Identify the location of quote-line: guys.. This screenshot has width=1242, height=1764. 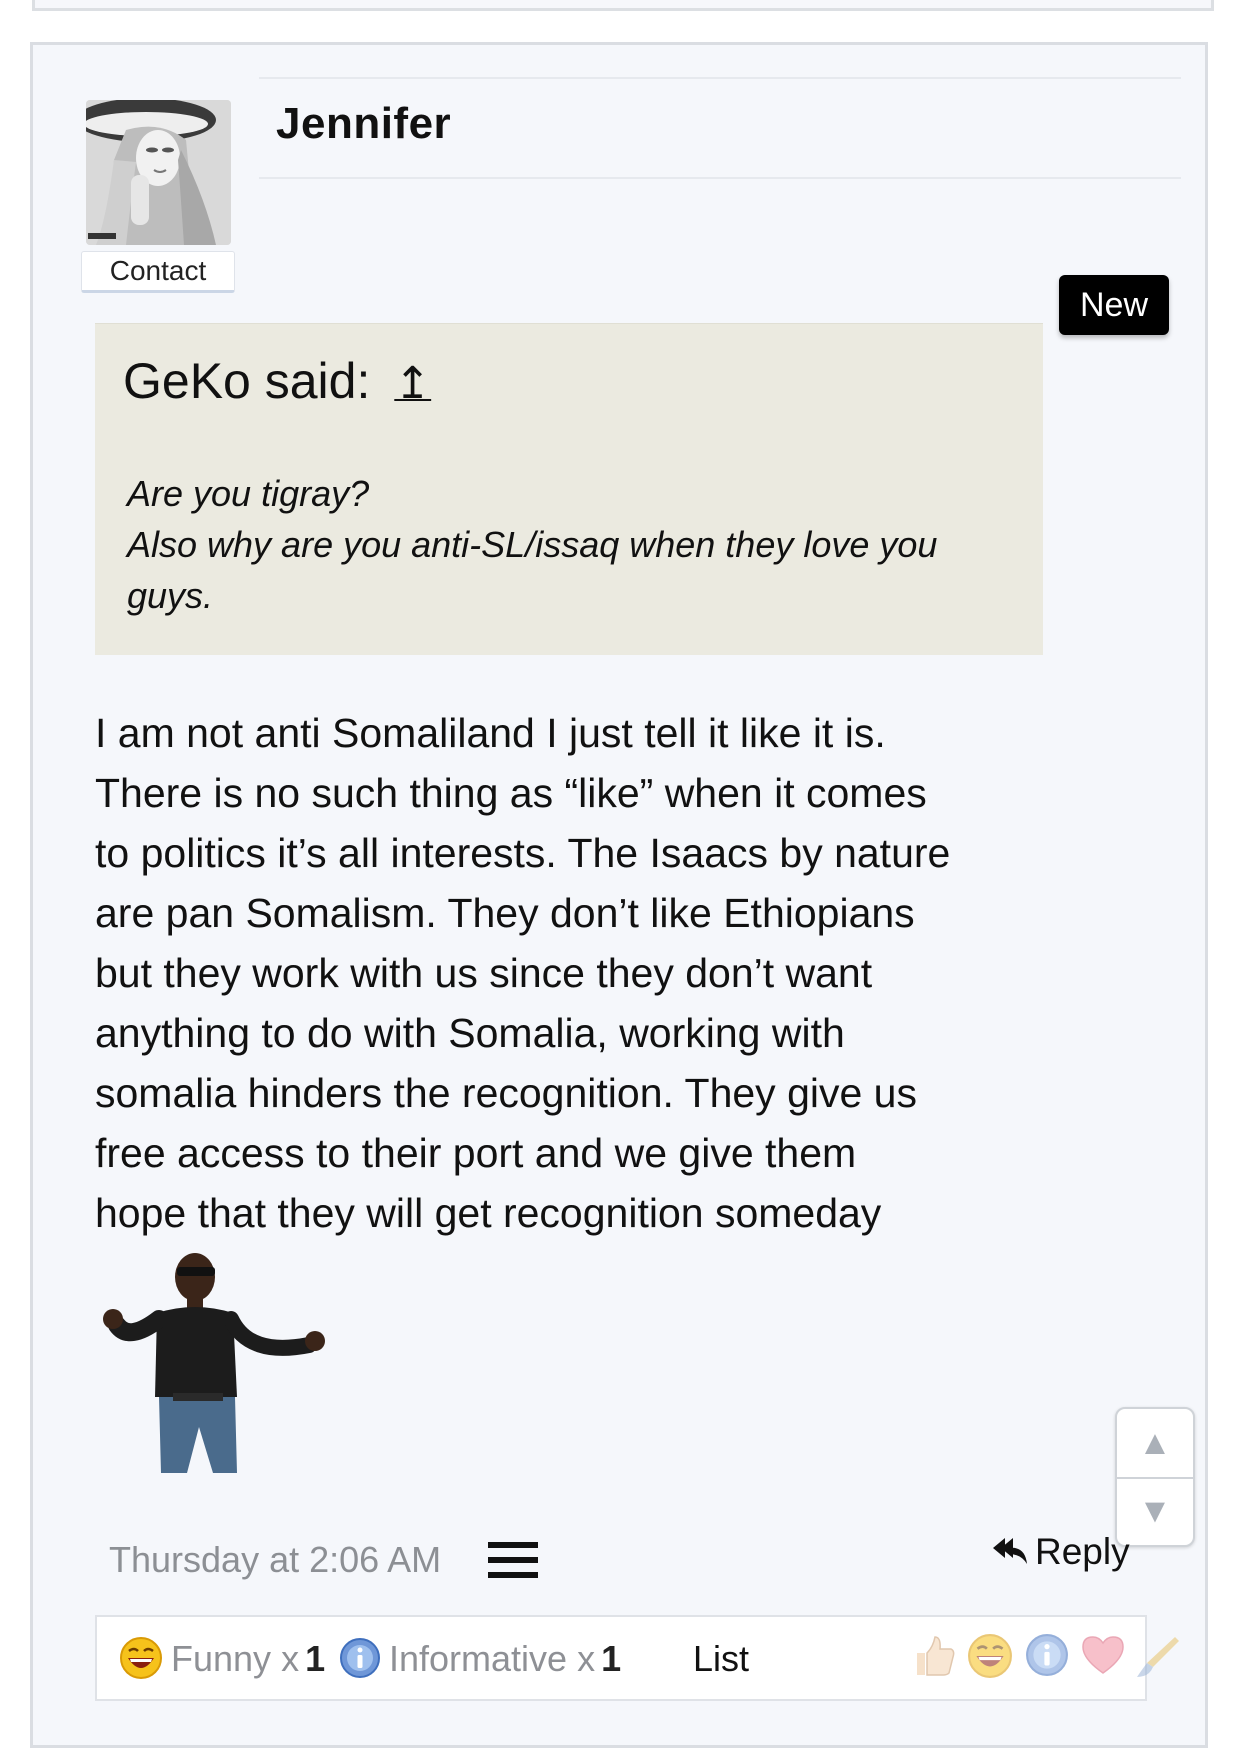
(170, 595).